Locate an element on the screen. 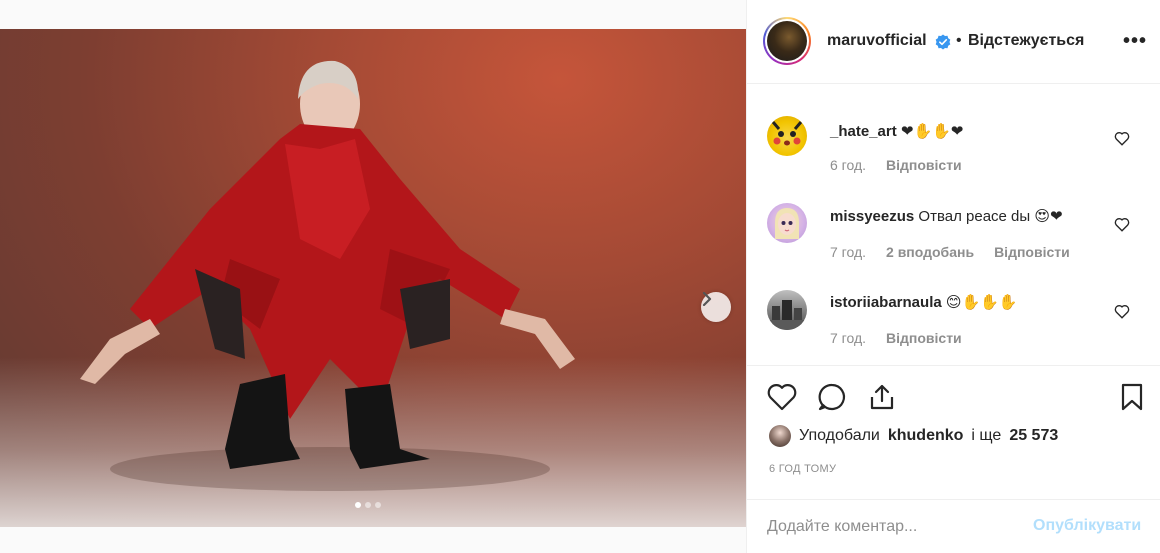  likes-prefix: Уподобали is located at coordinates (839, 435).